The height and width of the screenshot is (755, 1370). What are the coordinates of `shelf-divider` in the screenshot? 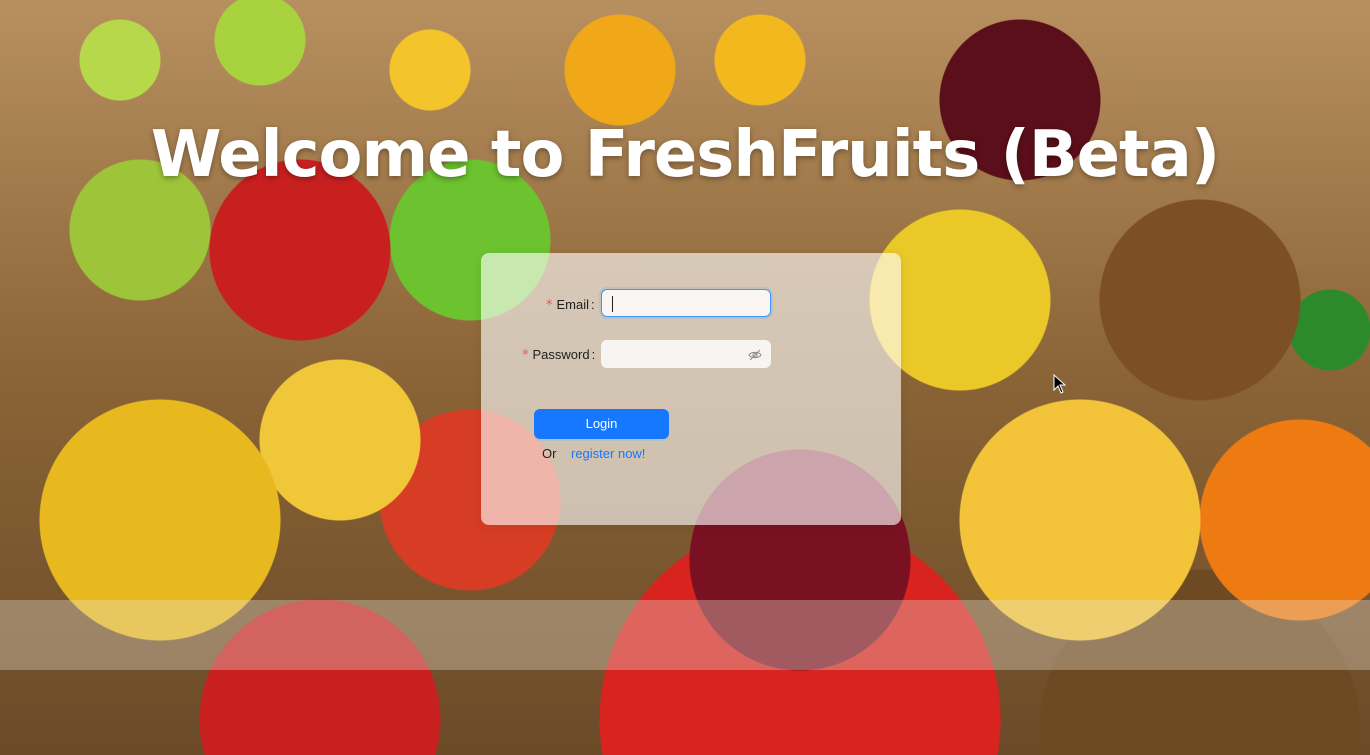 It's located at (685, 635).